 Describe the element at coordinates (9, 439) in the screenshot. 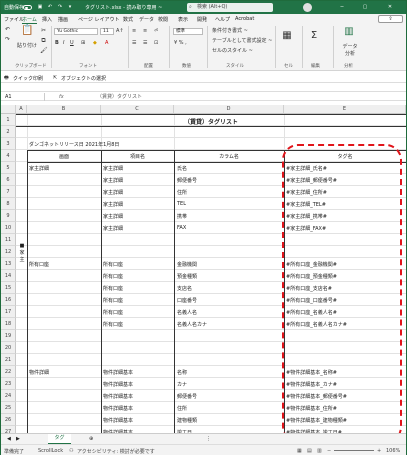

I see `prev-sheet-icon: ◀` at that location.